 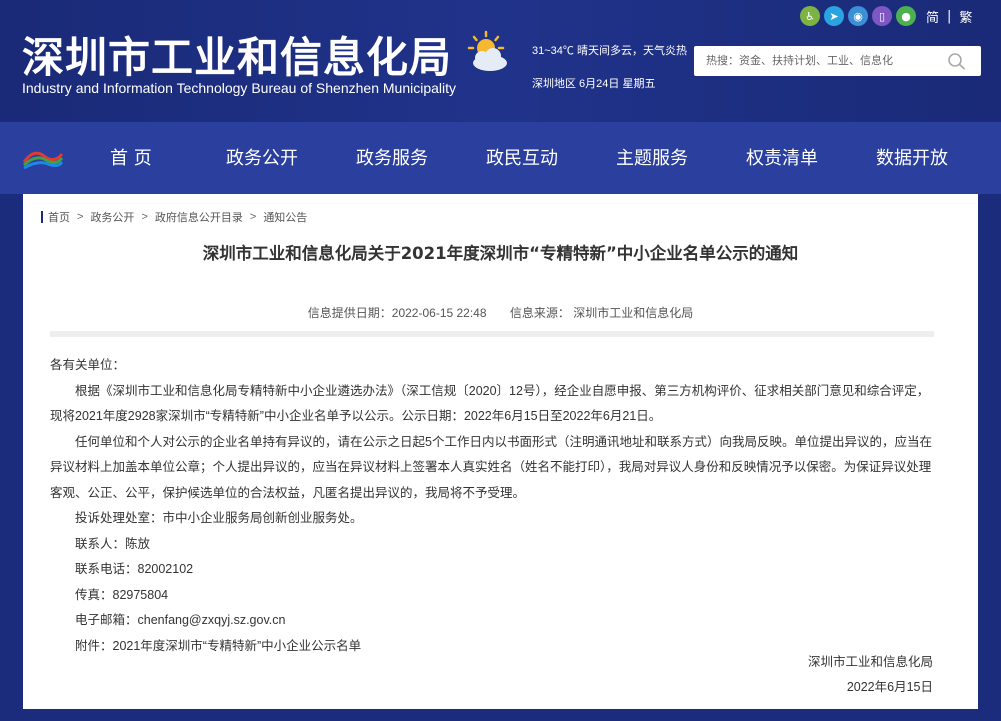 What do you see at coordinates (493, 621) in the screenshot?
I see `contact-email: 电子邮箱：chenfang@zxqyj.sz.gov.cn` at bounding box center [493, 621].